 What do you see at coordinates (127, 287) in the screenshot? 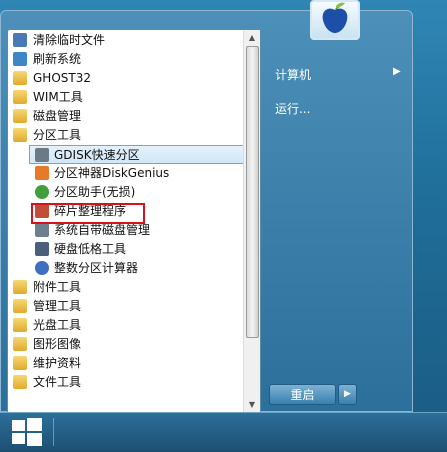
I see `program-item: 附件工具` at bounding box center [127, 287].